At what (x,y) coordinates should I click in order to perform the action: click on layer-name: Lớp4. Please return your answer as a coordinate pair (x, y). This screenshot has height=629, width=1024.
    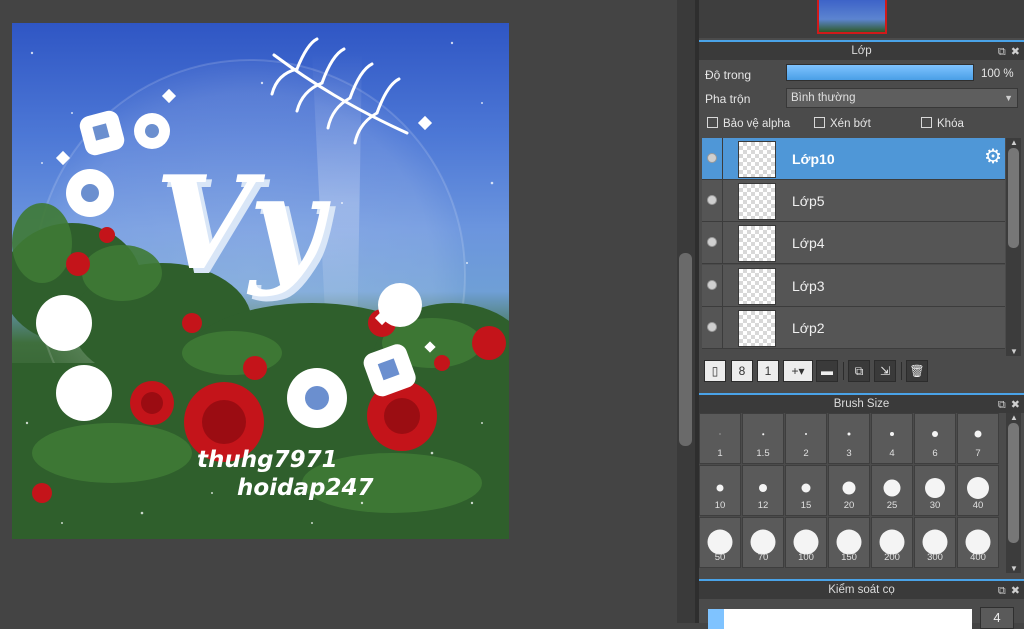
    Looking at the image, I should click on (808, 243).